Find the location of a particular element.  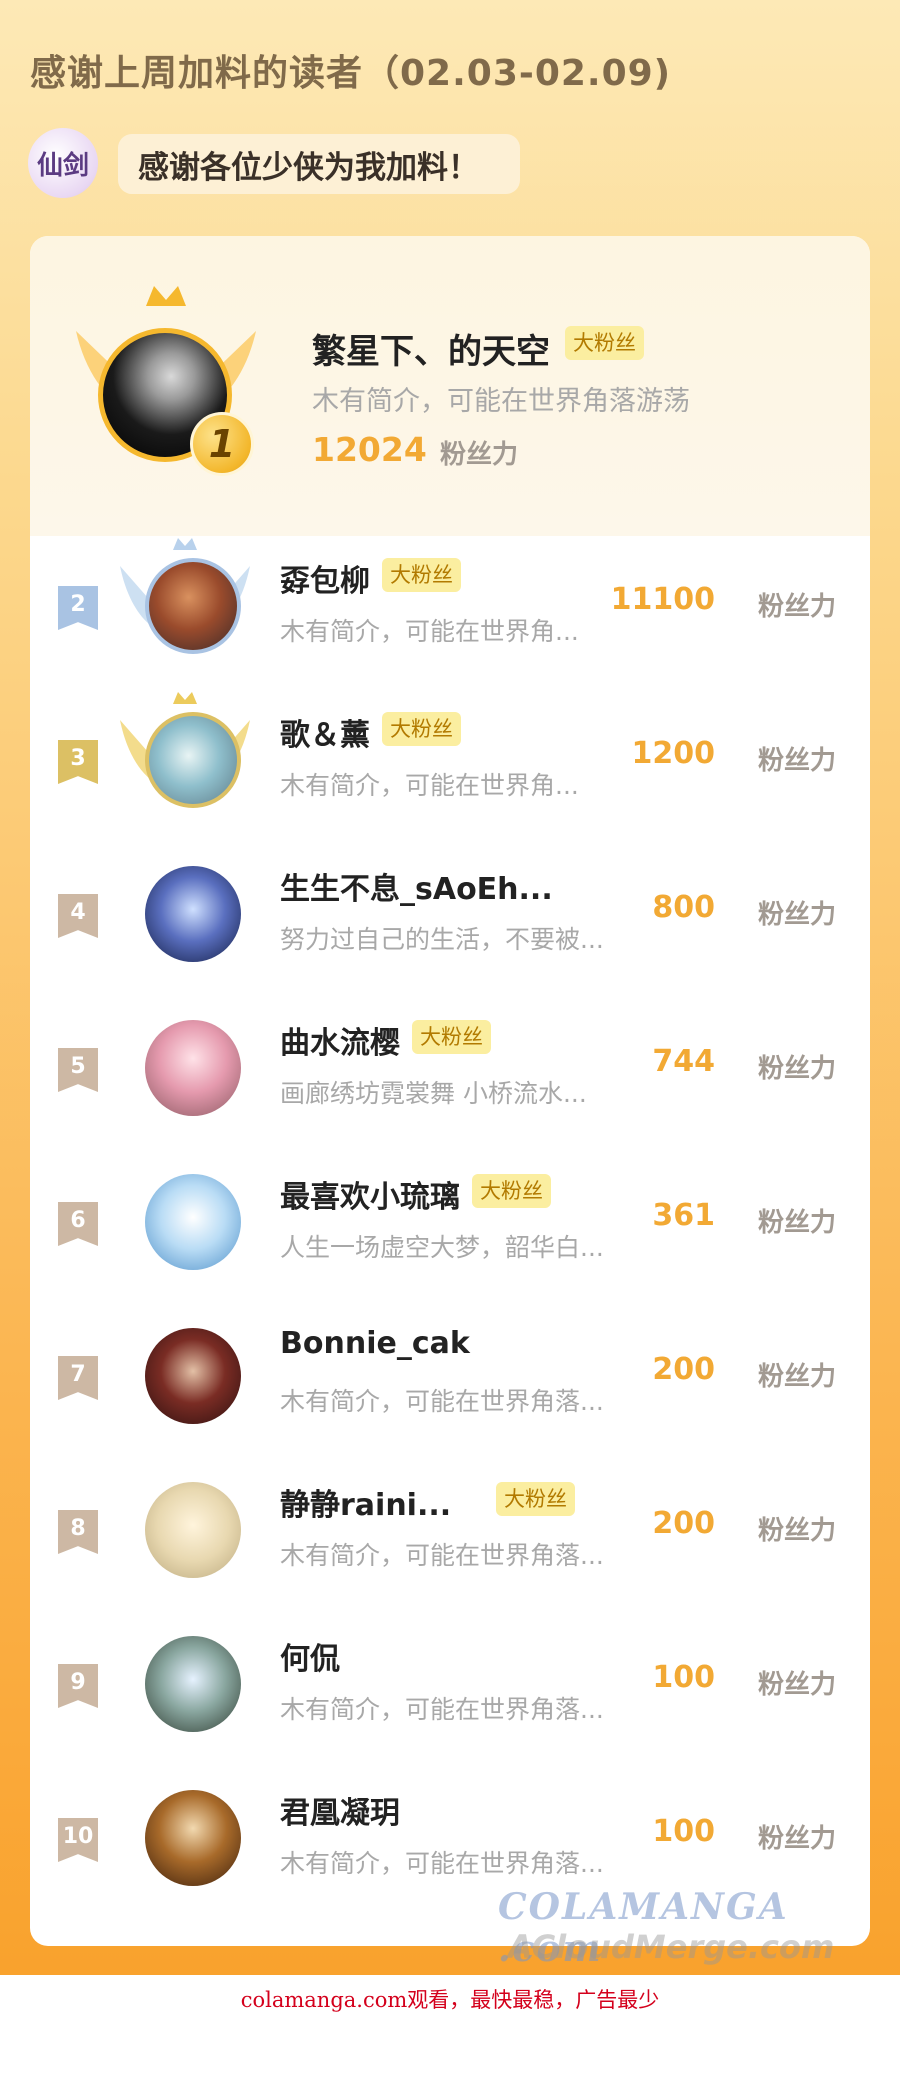

rank-badge: 2 is located at coordinates (78, 608).